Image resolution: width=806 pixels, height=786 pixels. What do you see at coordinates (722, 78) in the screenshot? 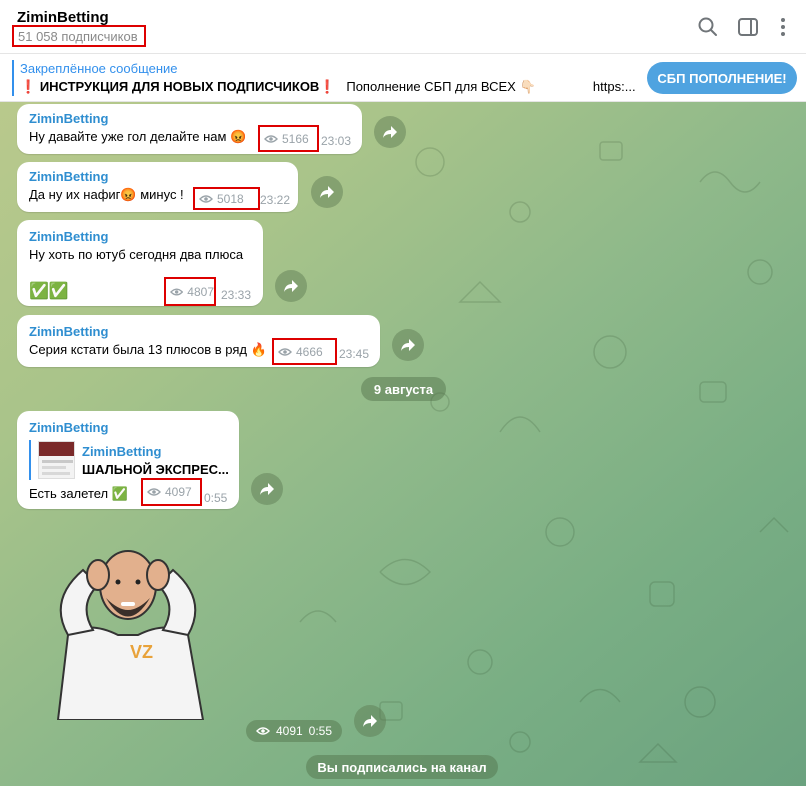
I see `sbp-topup-button: СБП ПОПОЛНЕНИЕ!` at bounding box center [722, 78].